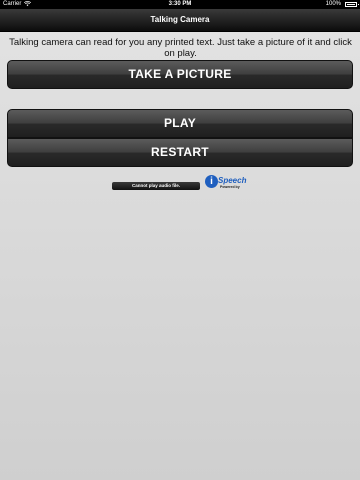  Describe the element at coordinates (180, 123) in the screenshot. I see `play-button: PLAY` at that location.